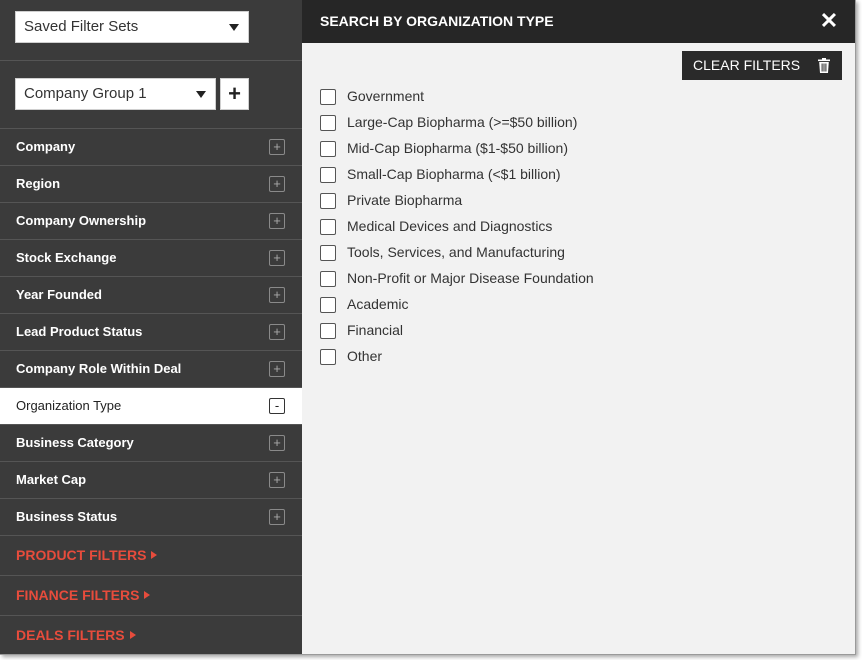  Describe the element at coordinates (69, 405) in the screenshot. I see `sidebar-filter-label: Organization Type` at that location.